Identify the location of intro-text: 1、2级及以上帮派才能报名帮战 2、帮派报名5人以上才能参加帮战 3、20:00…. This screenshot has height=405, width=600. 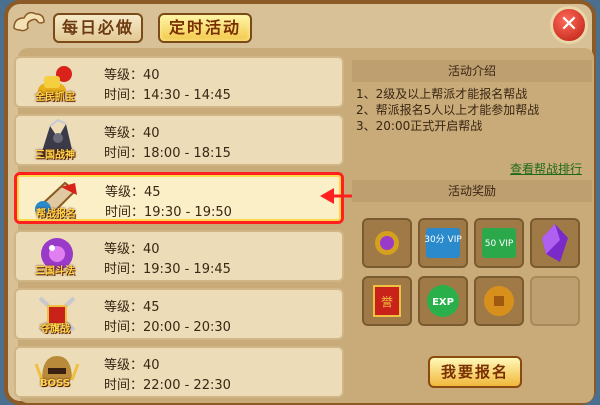
(472, 110).